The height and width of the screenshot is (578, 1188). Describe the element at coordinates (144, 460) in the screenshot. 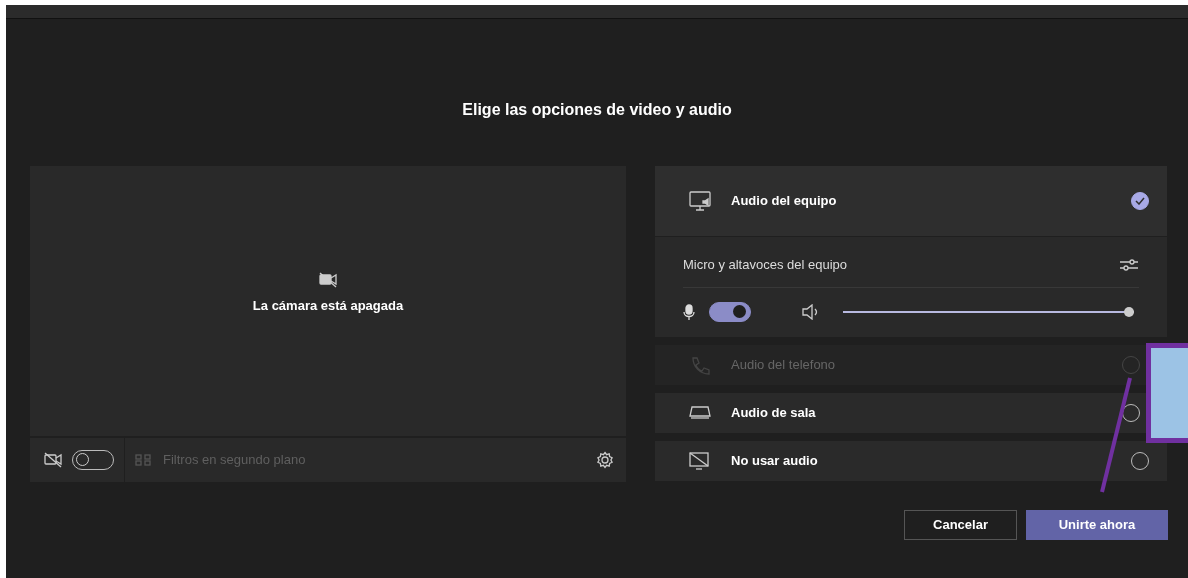

I see `filters-icon` at that location.